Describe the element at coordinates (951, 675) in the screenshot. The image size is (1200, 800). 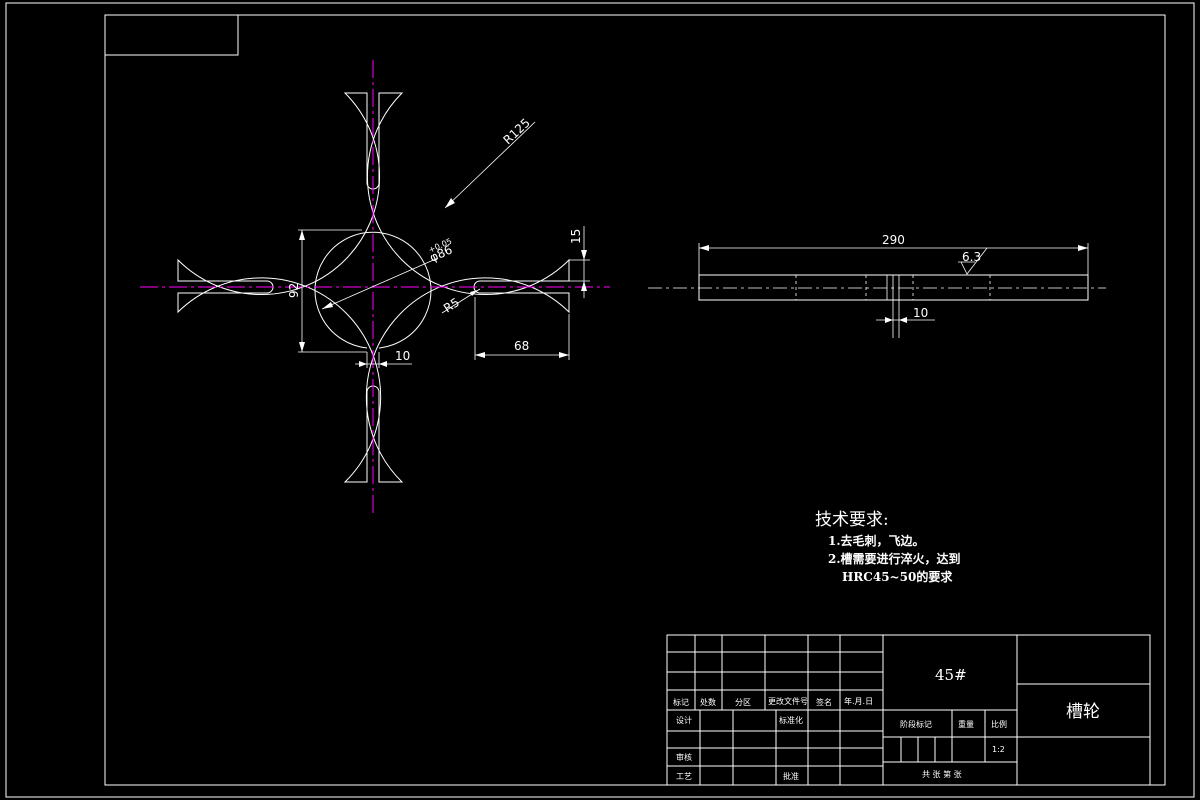
I see `tb-material: 45#` at that location.